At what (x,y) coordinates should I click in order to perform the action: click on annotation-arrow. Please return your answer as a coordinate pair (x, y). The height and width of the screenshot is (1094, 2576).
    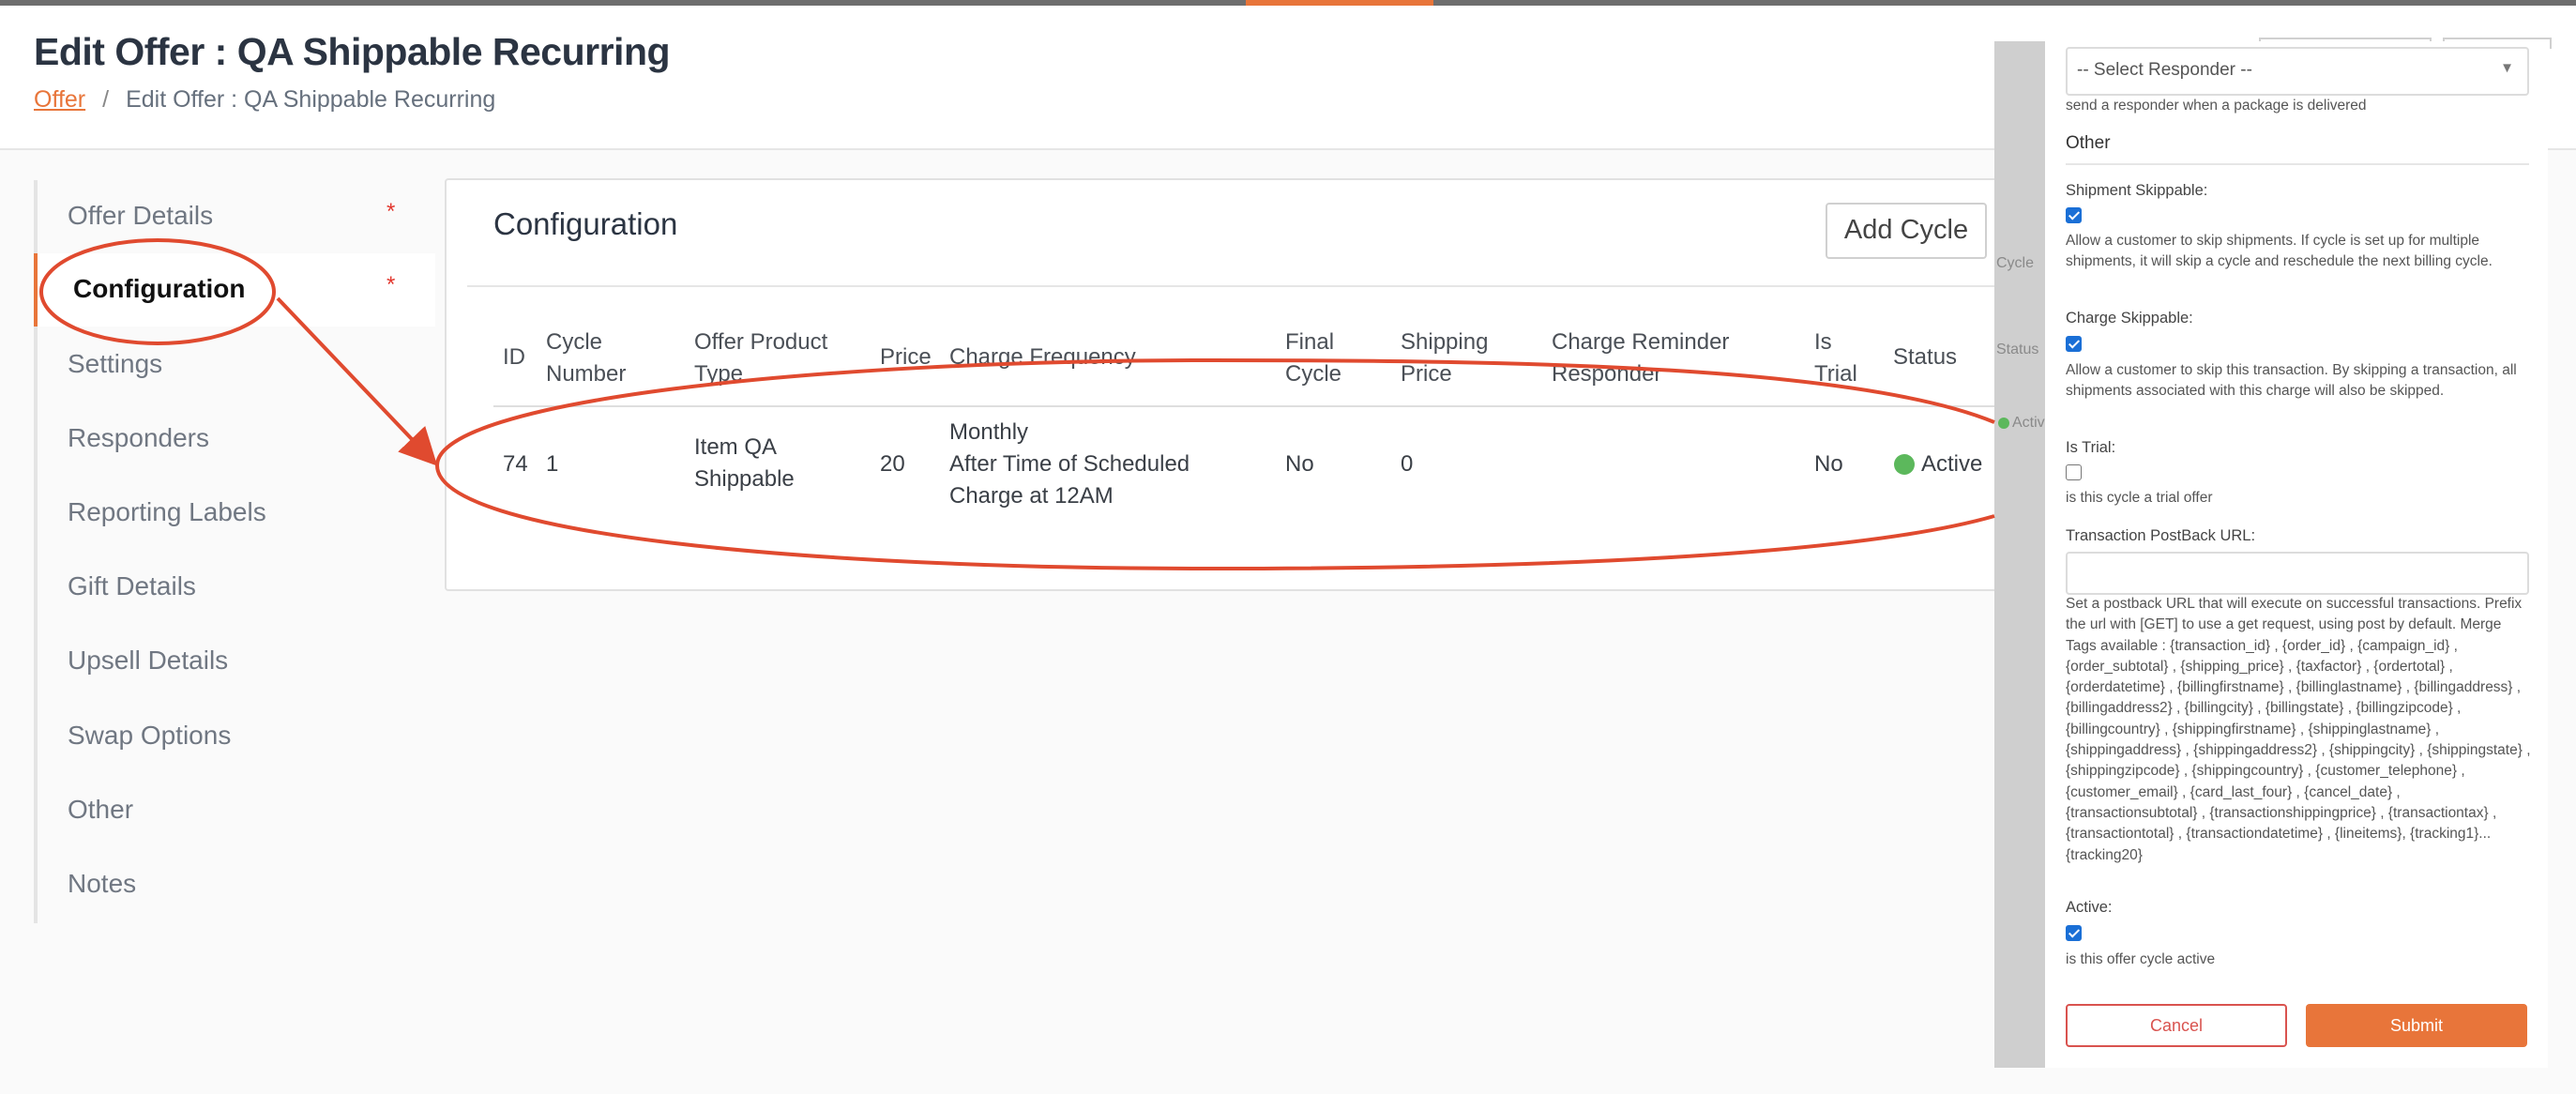
    Looking at the image, I should click on (357, 381).